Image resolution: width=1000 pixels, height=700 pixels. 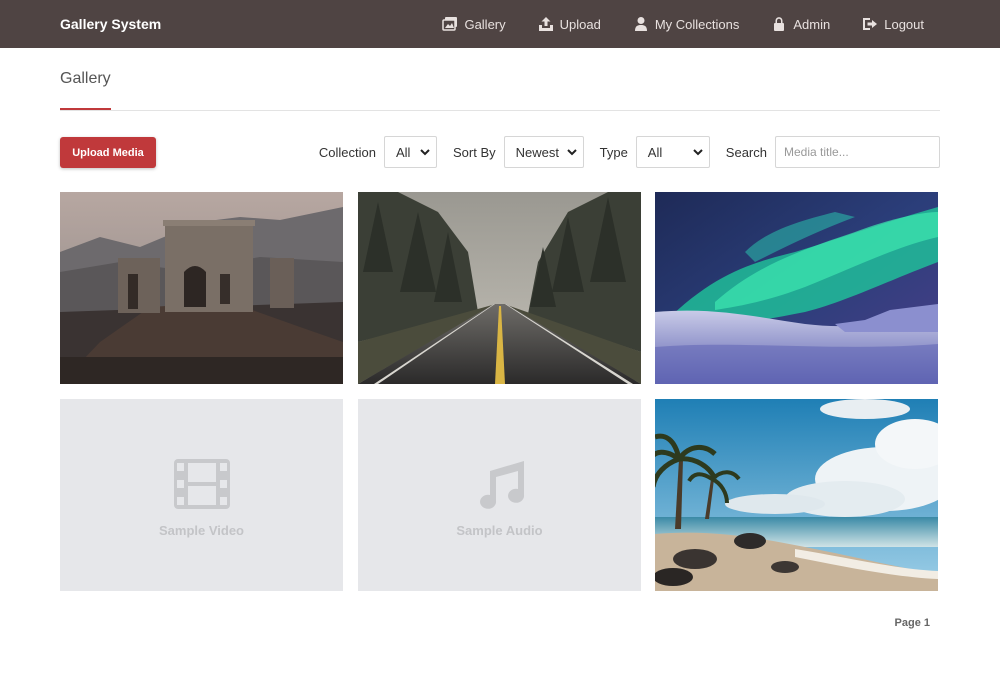 I want to click on gallery-item-audio: Sample Audio, so click(x=499, y=495).